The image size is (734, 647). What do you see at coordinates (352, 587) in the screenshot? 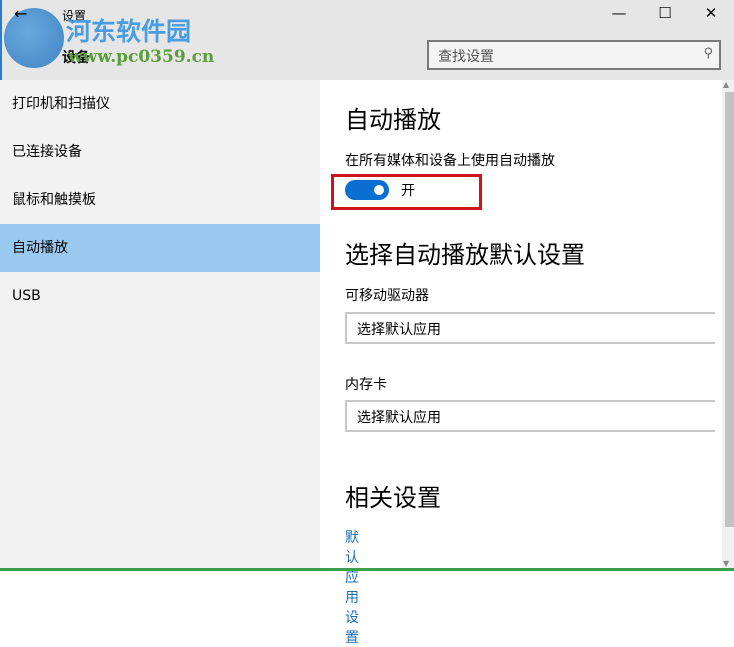
I see `default-apps-link: 默认应用设置` at bounding box center [352, 587].